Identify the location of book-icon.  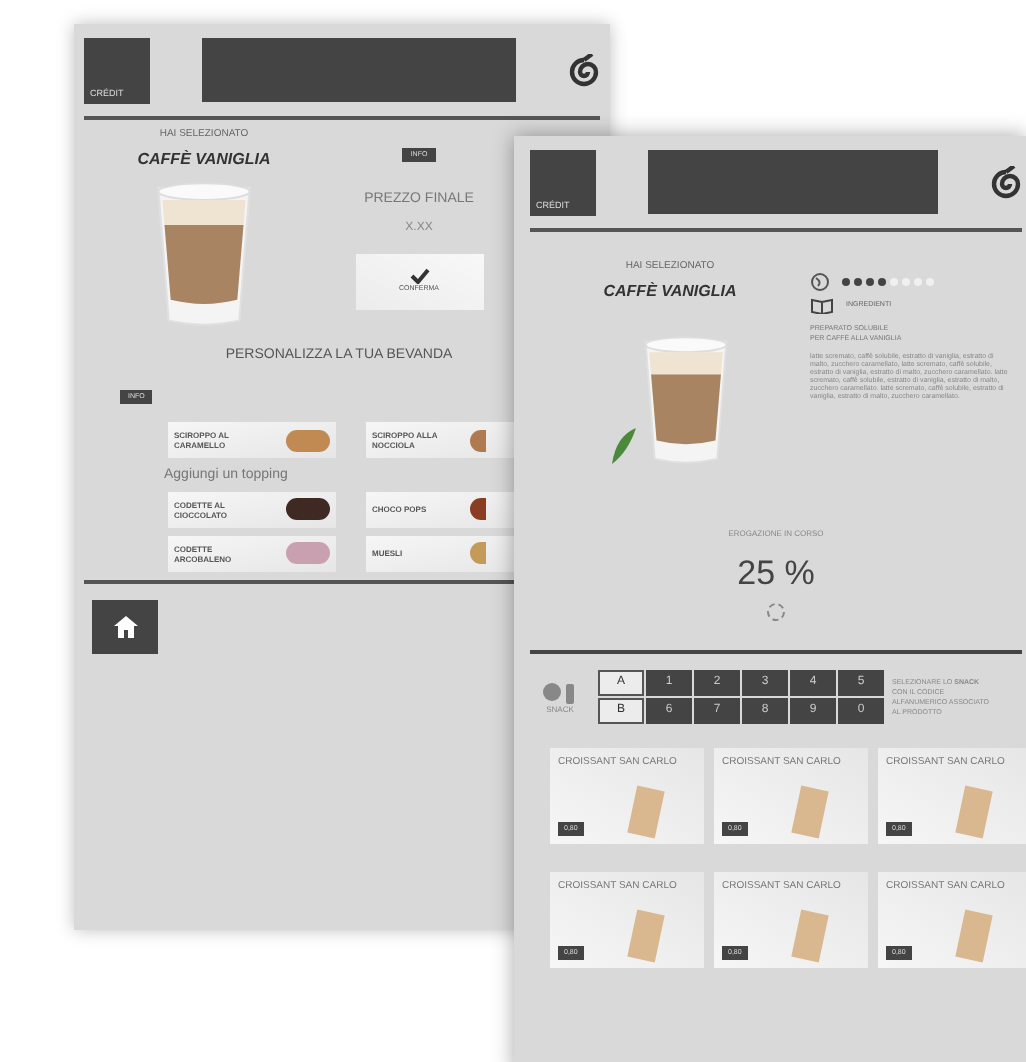
(822, 306).